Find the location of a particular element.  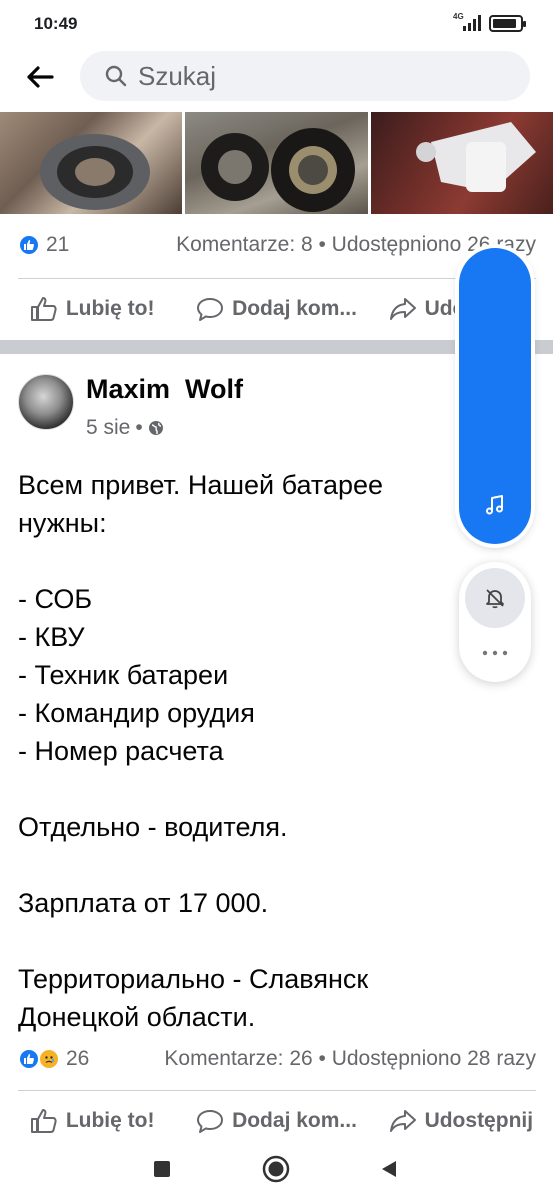

photo-strip is located at coordinates (276, 163).